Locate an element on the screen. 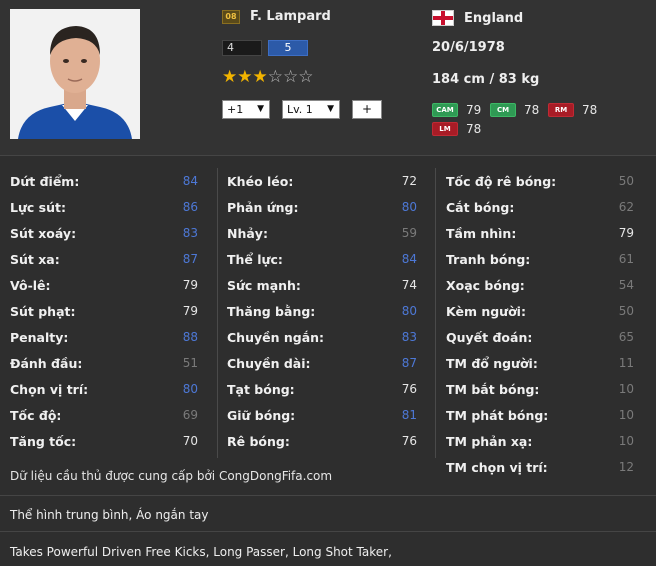 This screenshot has height=566, width=656. stat-label: Rê bóng: is located at coordinates (258, 441).